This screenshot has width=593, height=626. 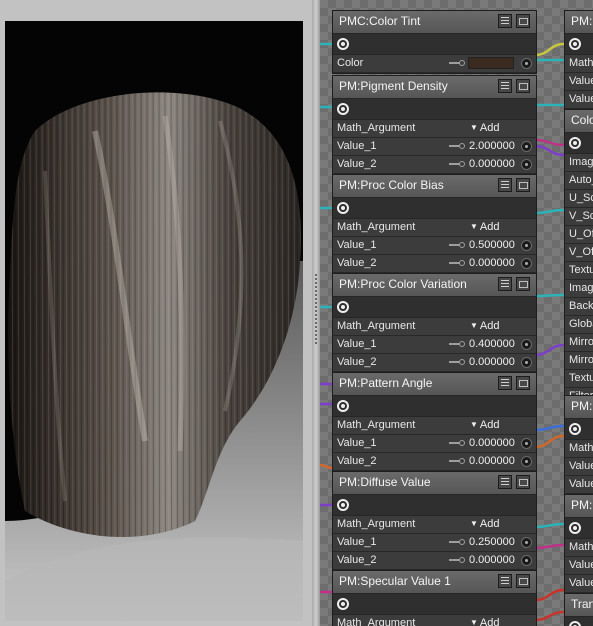 What do you see at coordinates (434, 345) in the screenshot?
I see `param-row: Value_1 0.400000` at bounding box center [434, 345].